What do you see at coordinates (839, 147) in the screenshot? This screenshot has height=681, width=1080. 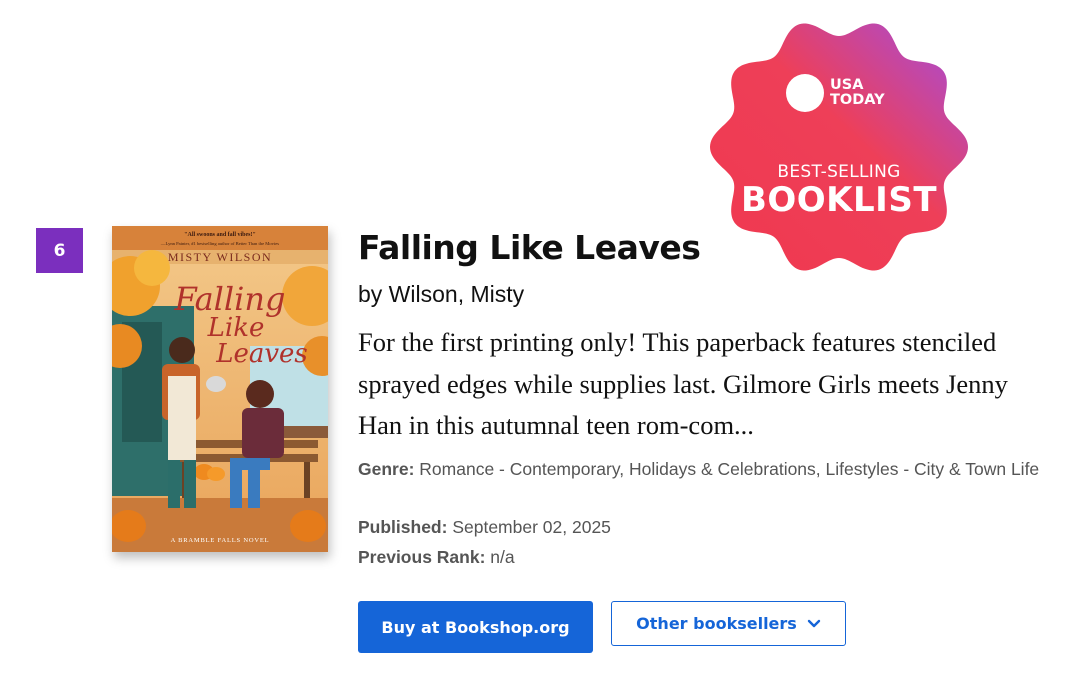 I see `usa-today-booklist-badge: USA TODAY BEST-SELLING BOOKLIST` at bounding box center [839, 147].